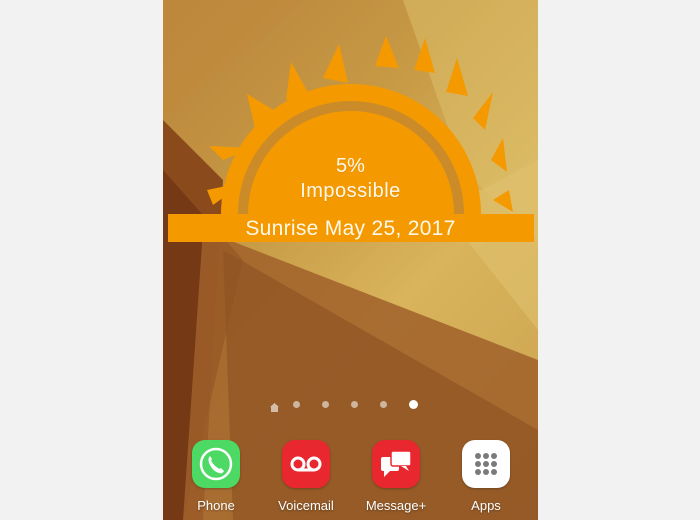  Describe the element at coordinates (216, 464) in the screenshot. I see `phone-icon` at that location.